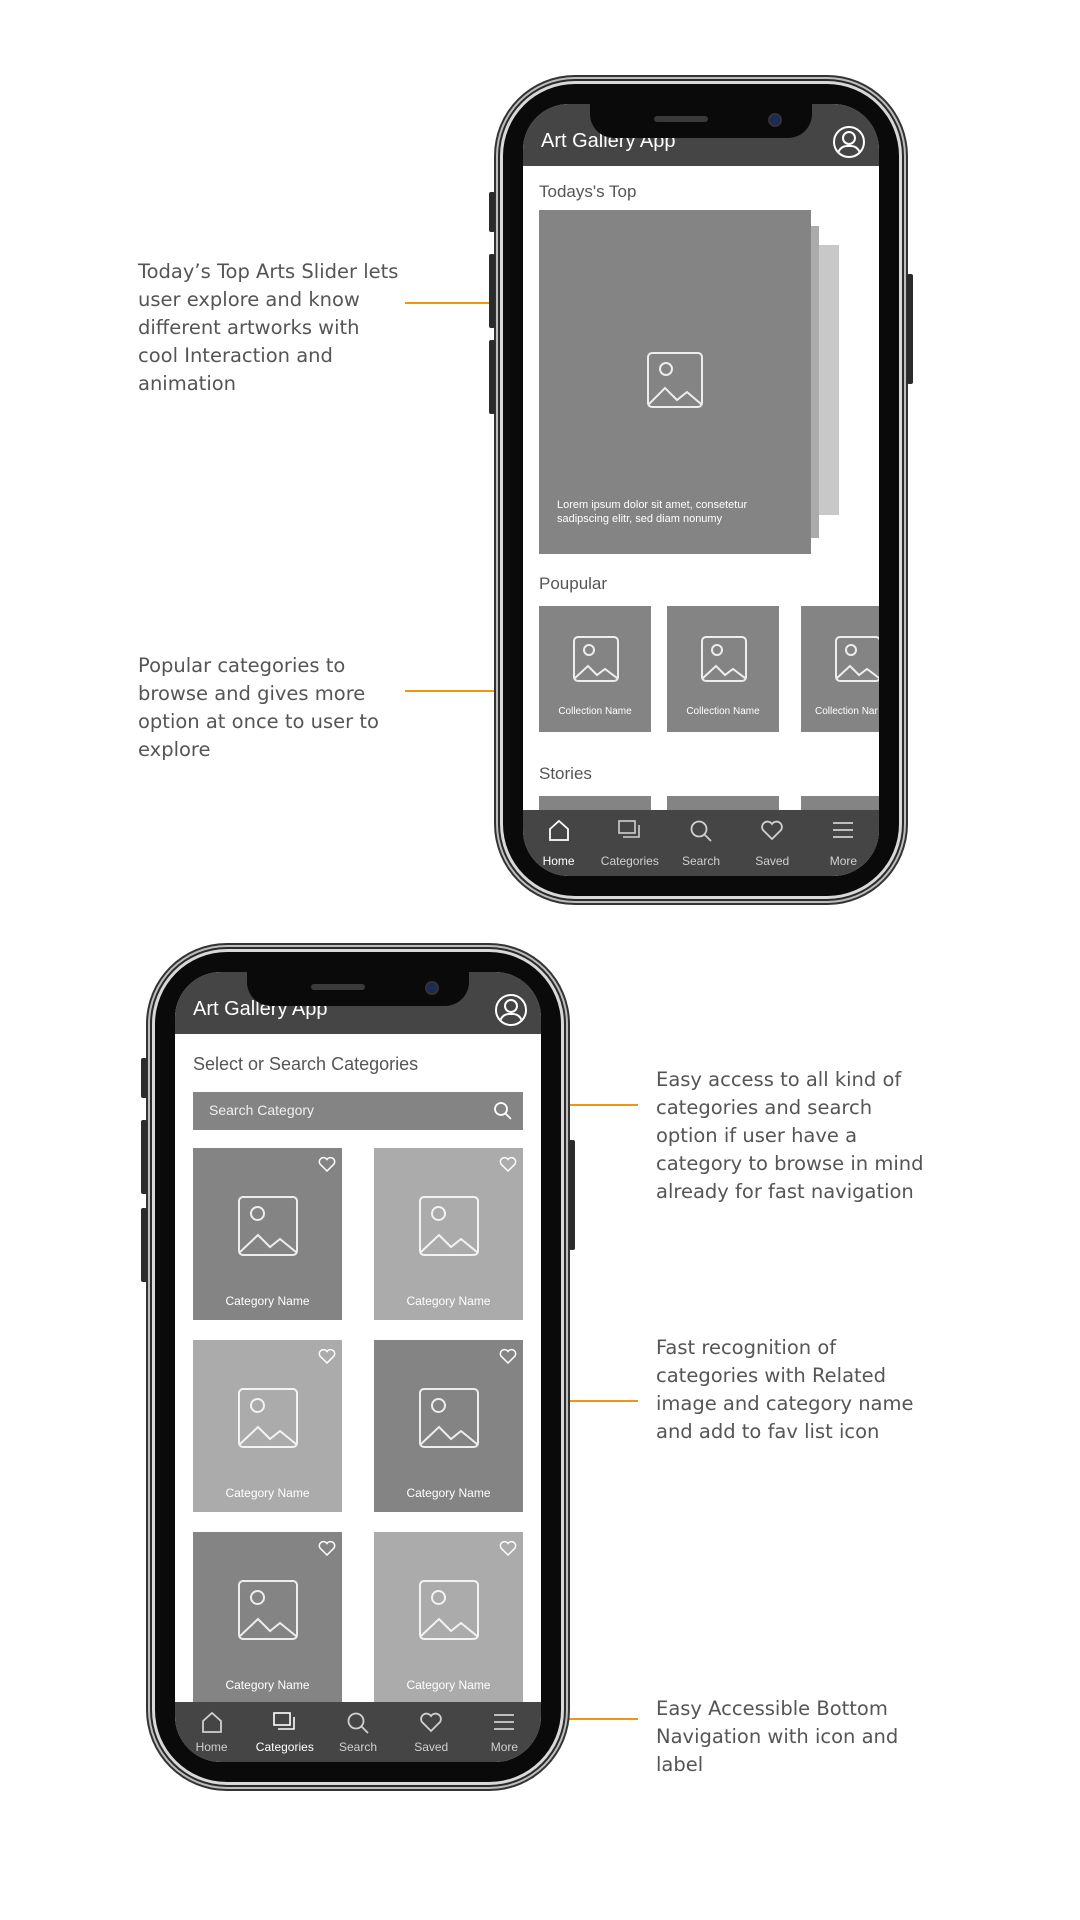 The height and width of the screenshot is (1920, 1080). I want to click on search-placeholder: Search Category, so click(262, 1110).